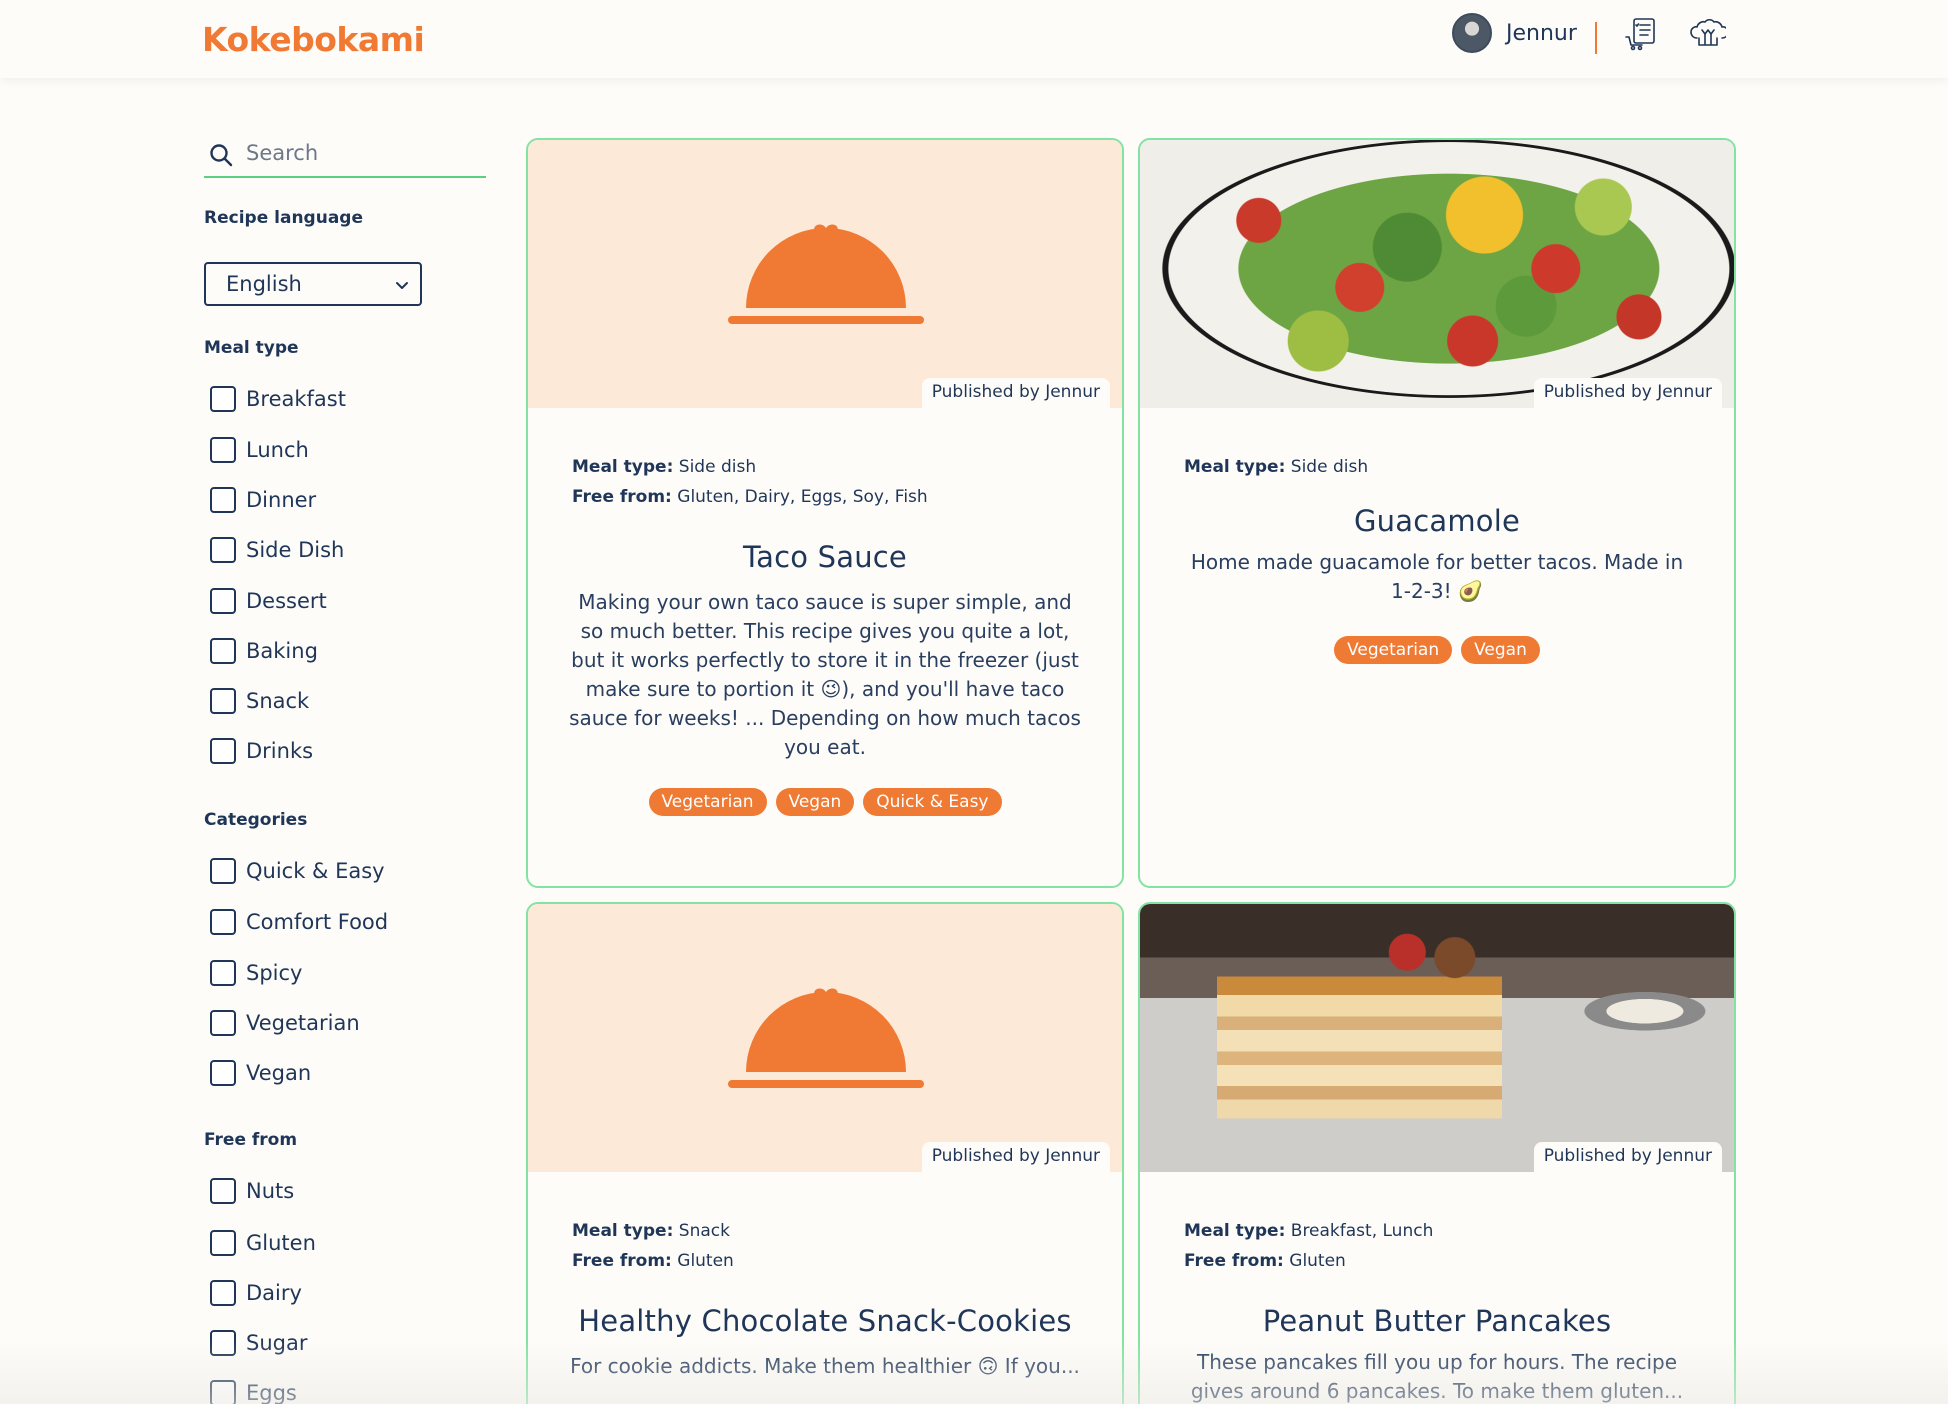 Image resolution: width=1948 pixels, height=1404 pixels. I want to click on filter-sugar: Sugar, so click(258, 1343).